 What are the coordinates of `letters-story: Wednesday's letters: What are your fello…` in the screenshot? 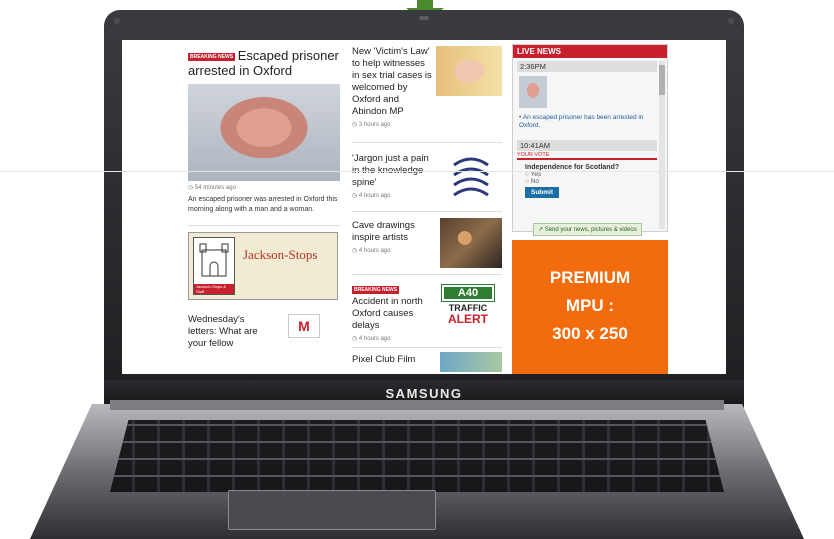 It's located at (264, 332).